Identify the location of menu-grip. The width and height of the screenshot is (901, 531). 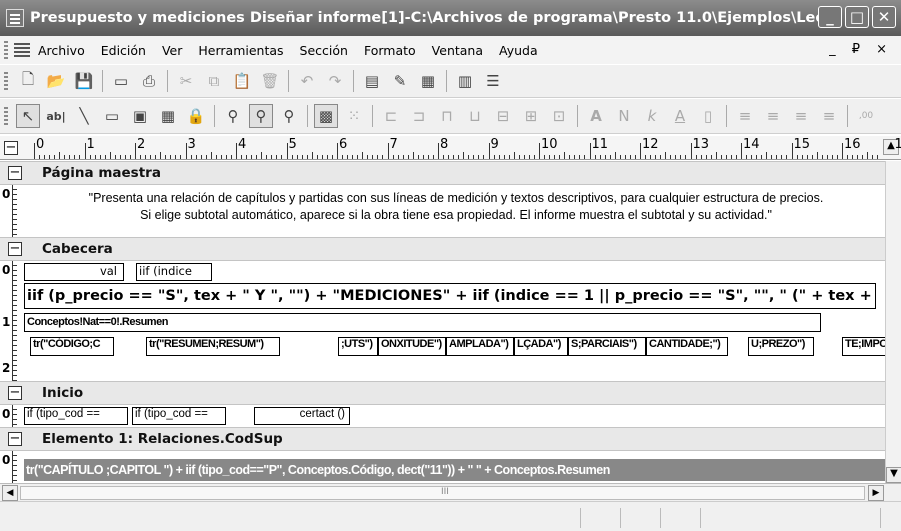
(6, 50).